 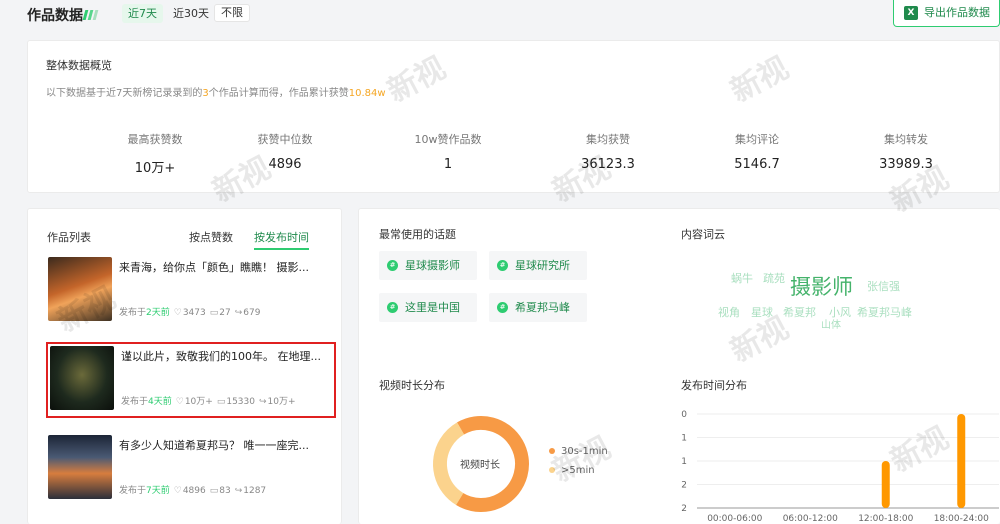 I want to click on stat-label: 最高获赞数, so click(x=155, y=139).